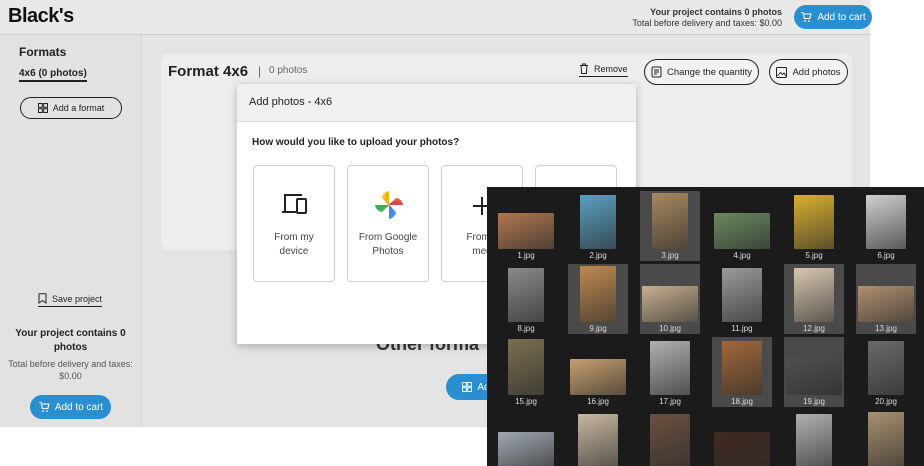  Describe the element at coordinates (78, 108) in the screenshot. I see `add-format-label: Add a format` at that location.